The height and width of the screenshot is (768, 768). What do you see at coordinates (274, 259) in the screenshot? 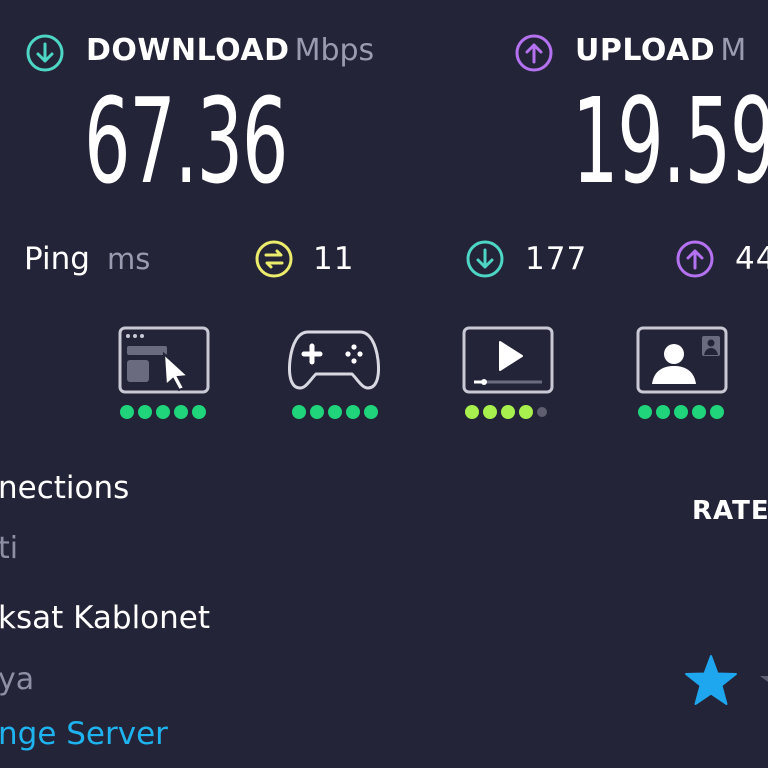
I see `idle-latency-icon` at bounding box center [274, 259].